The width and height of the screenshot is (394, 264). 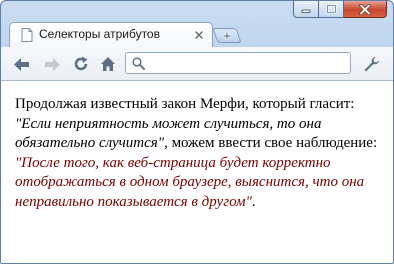 I want to click on window-controls, so click(x=340, y=10).